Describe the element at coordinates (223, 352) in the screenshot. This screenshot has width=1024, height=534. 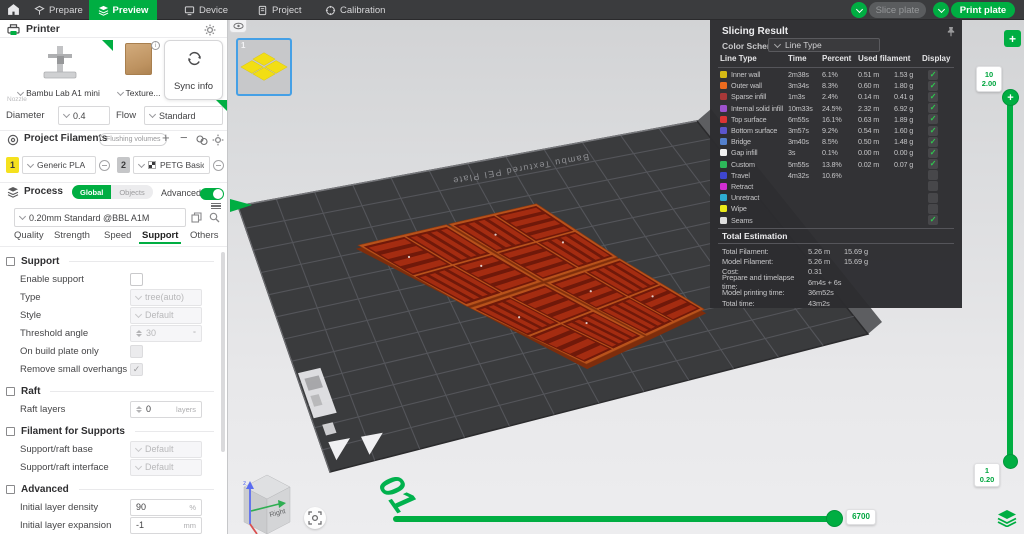
I see `sidebar-scrollbar` at that location.